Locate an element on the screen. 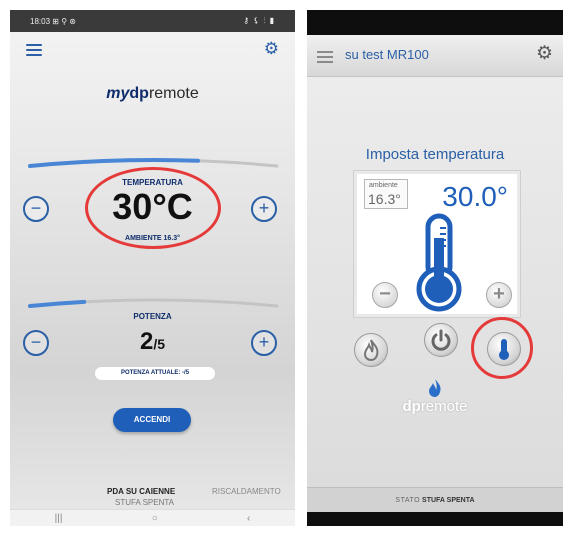 The height and width of the screenshot is (533, 569). flame-mode-button is located at coordinates (371, 350).